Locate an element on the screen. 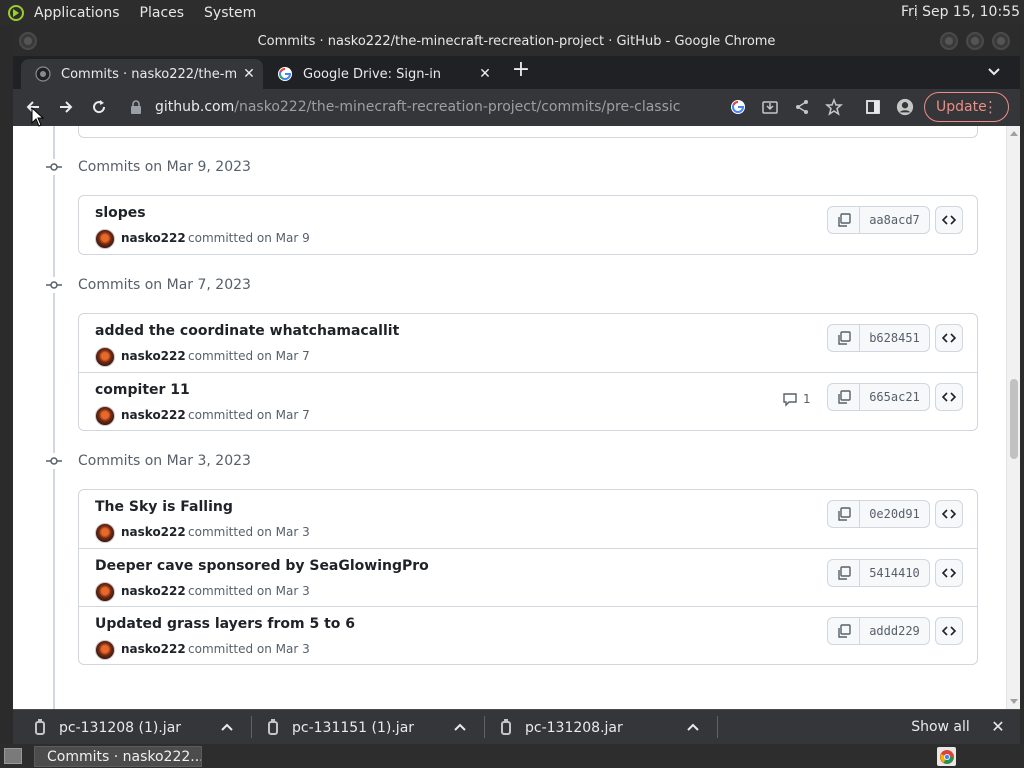 The width and height of the screenshot is (1024, 768). forward-arrow-icon is located at coordinates (66, 107).